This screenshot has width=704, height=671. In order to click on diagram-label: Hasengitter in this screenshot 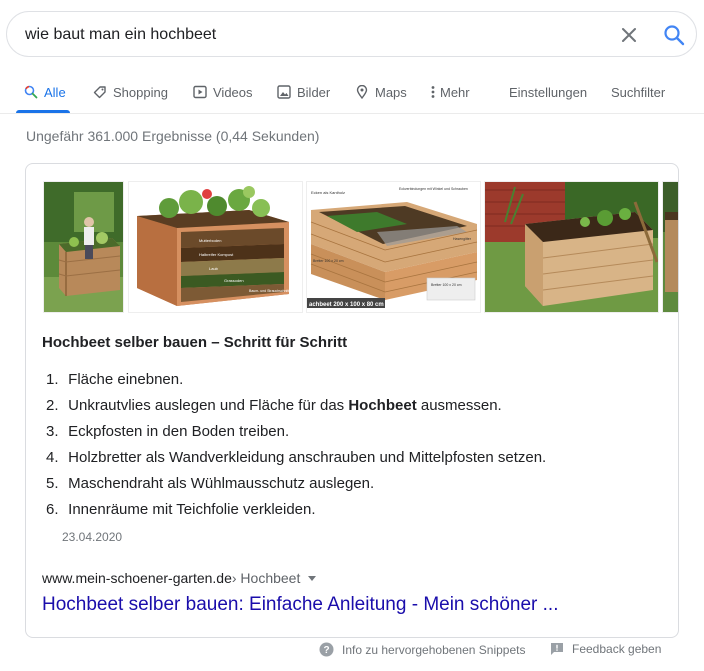, I will do `click(462, 239)`.